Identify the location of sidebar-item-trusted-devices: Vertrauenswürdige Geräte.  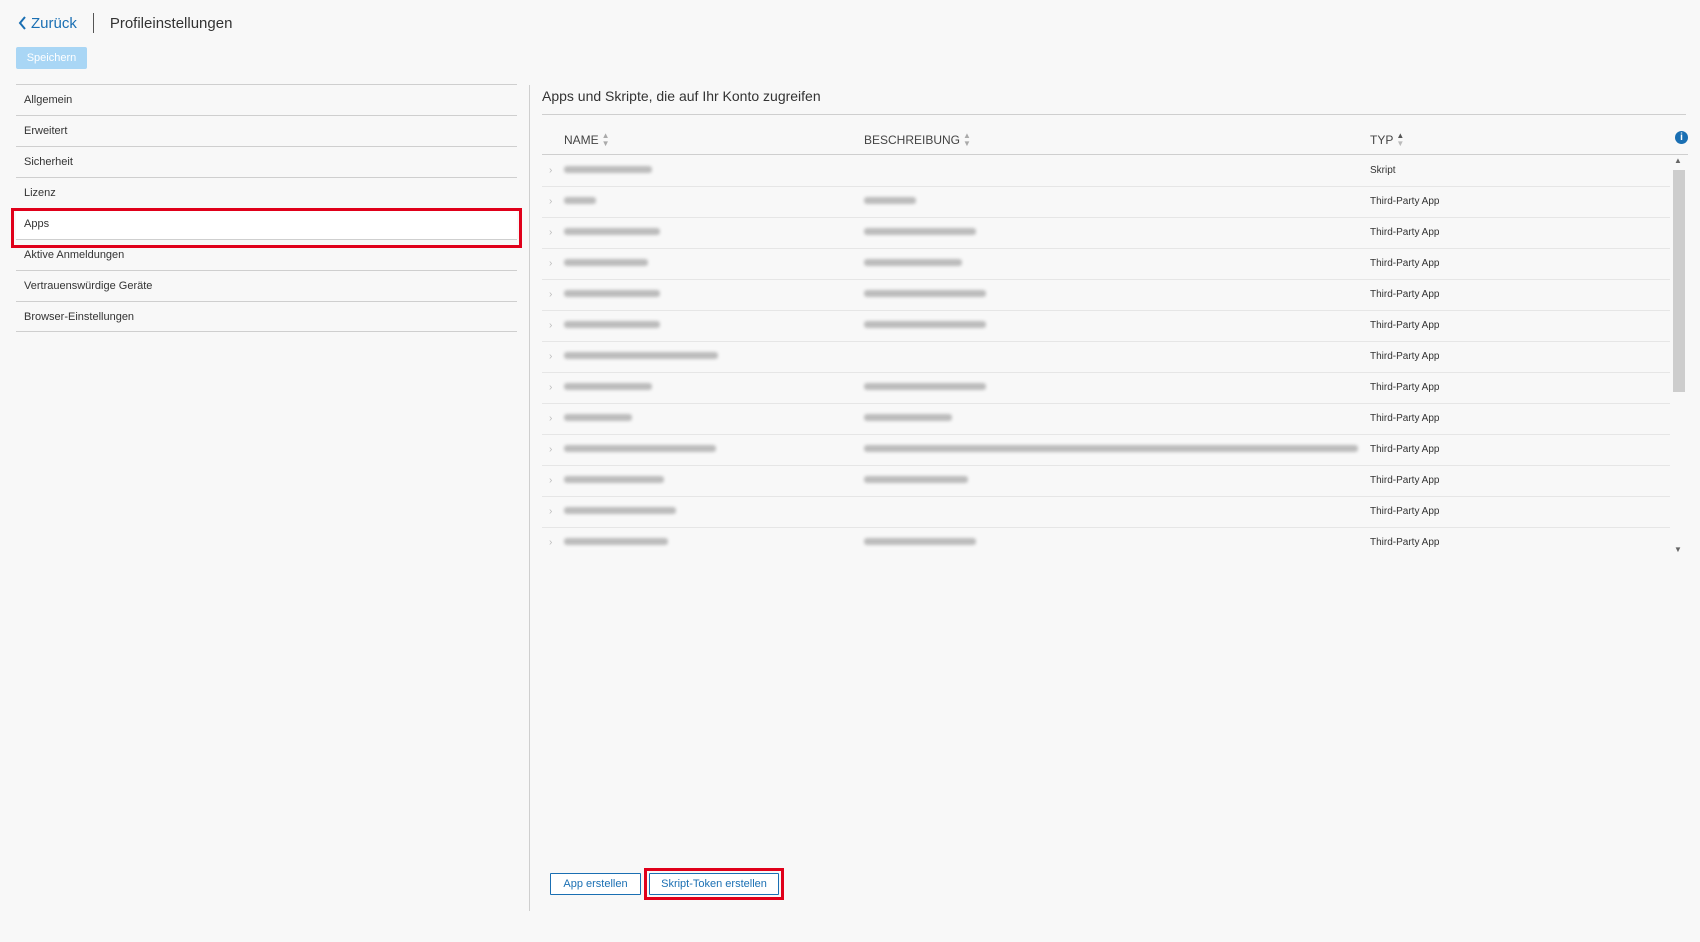
(266, 285).